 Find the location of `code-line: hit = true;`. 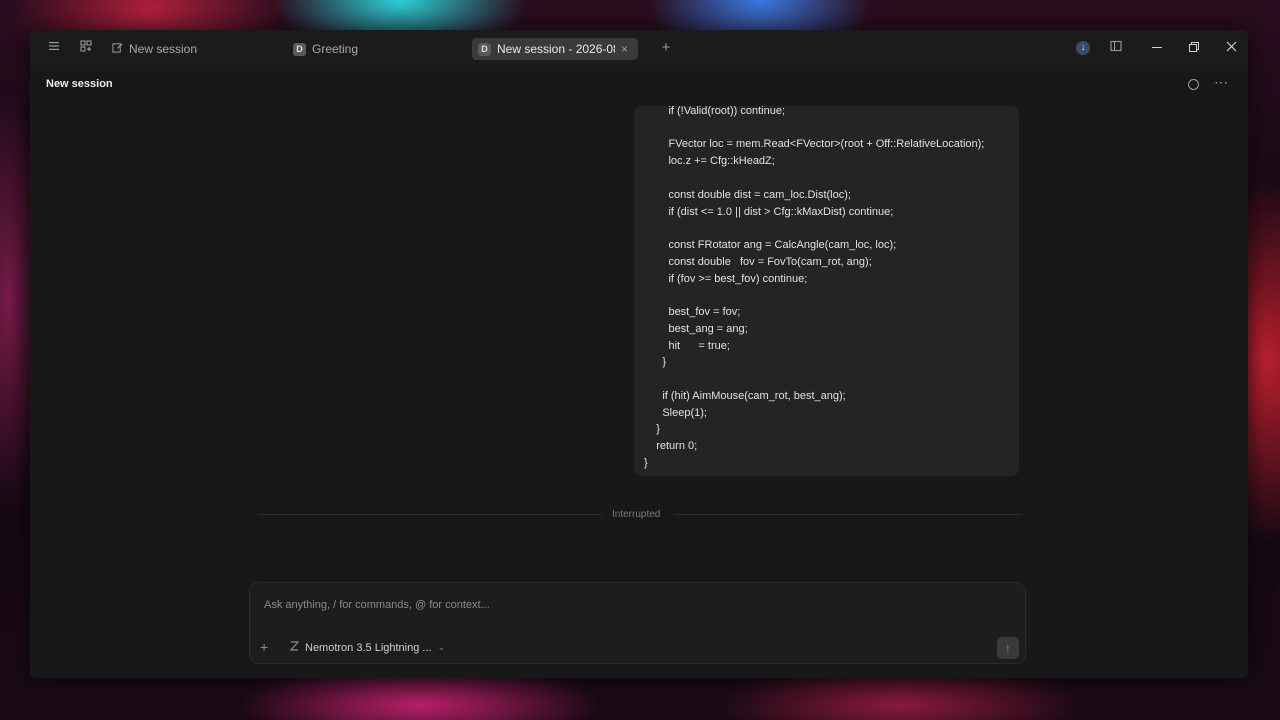

code-line: hit = true; is located at coordinates (687, 346).